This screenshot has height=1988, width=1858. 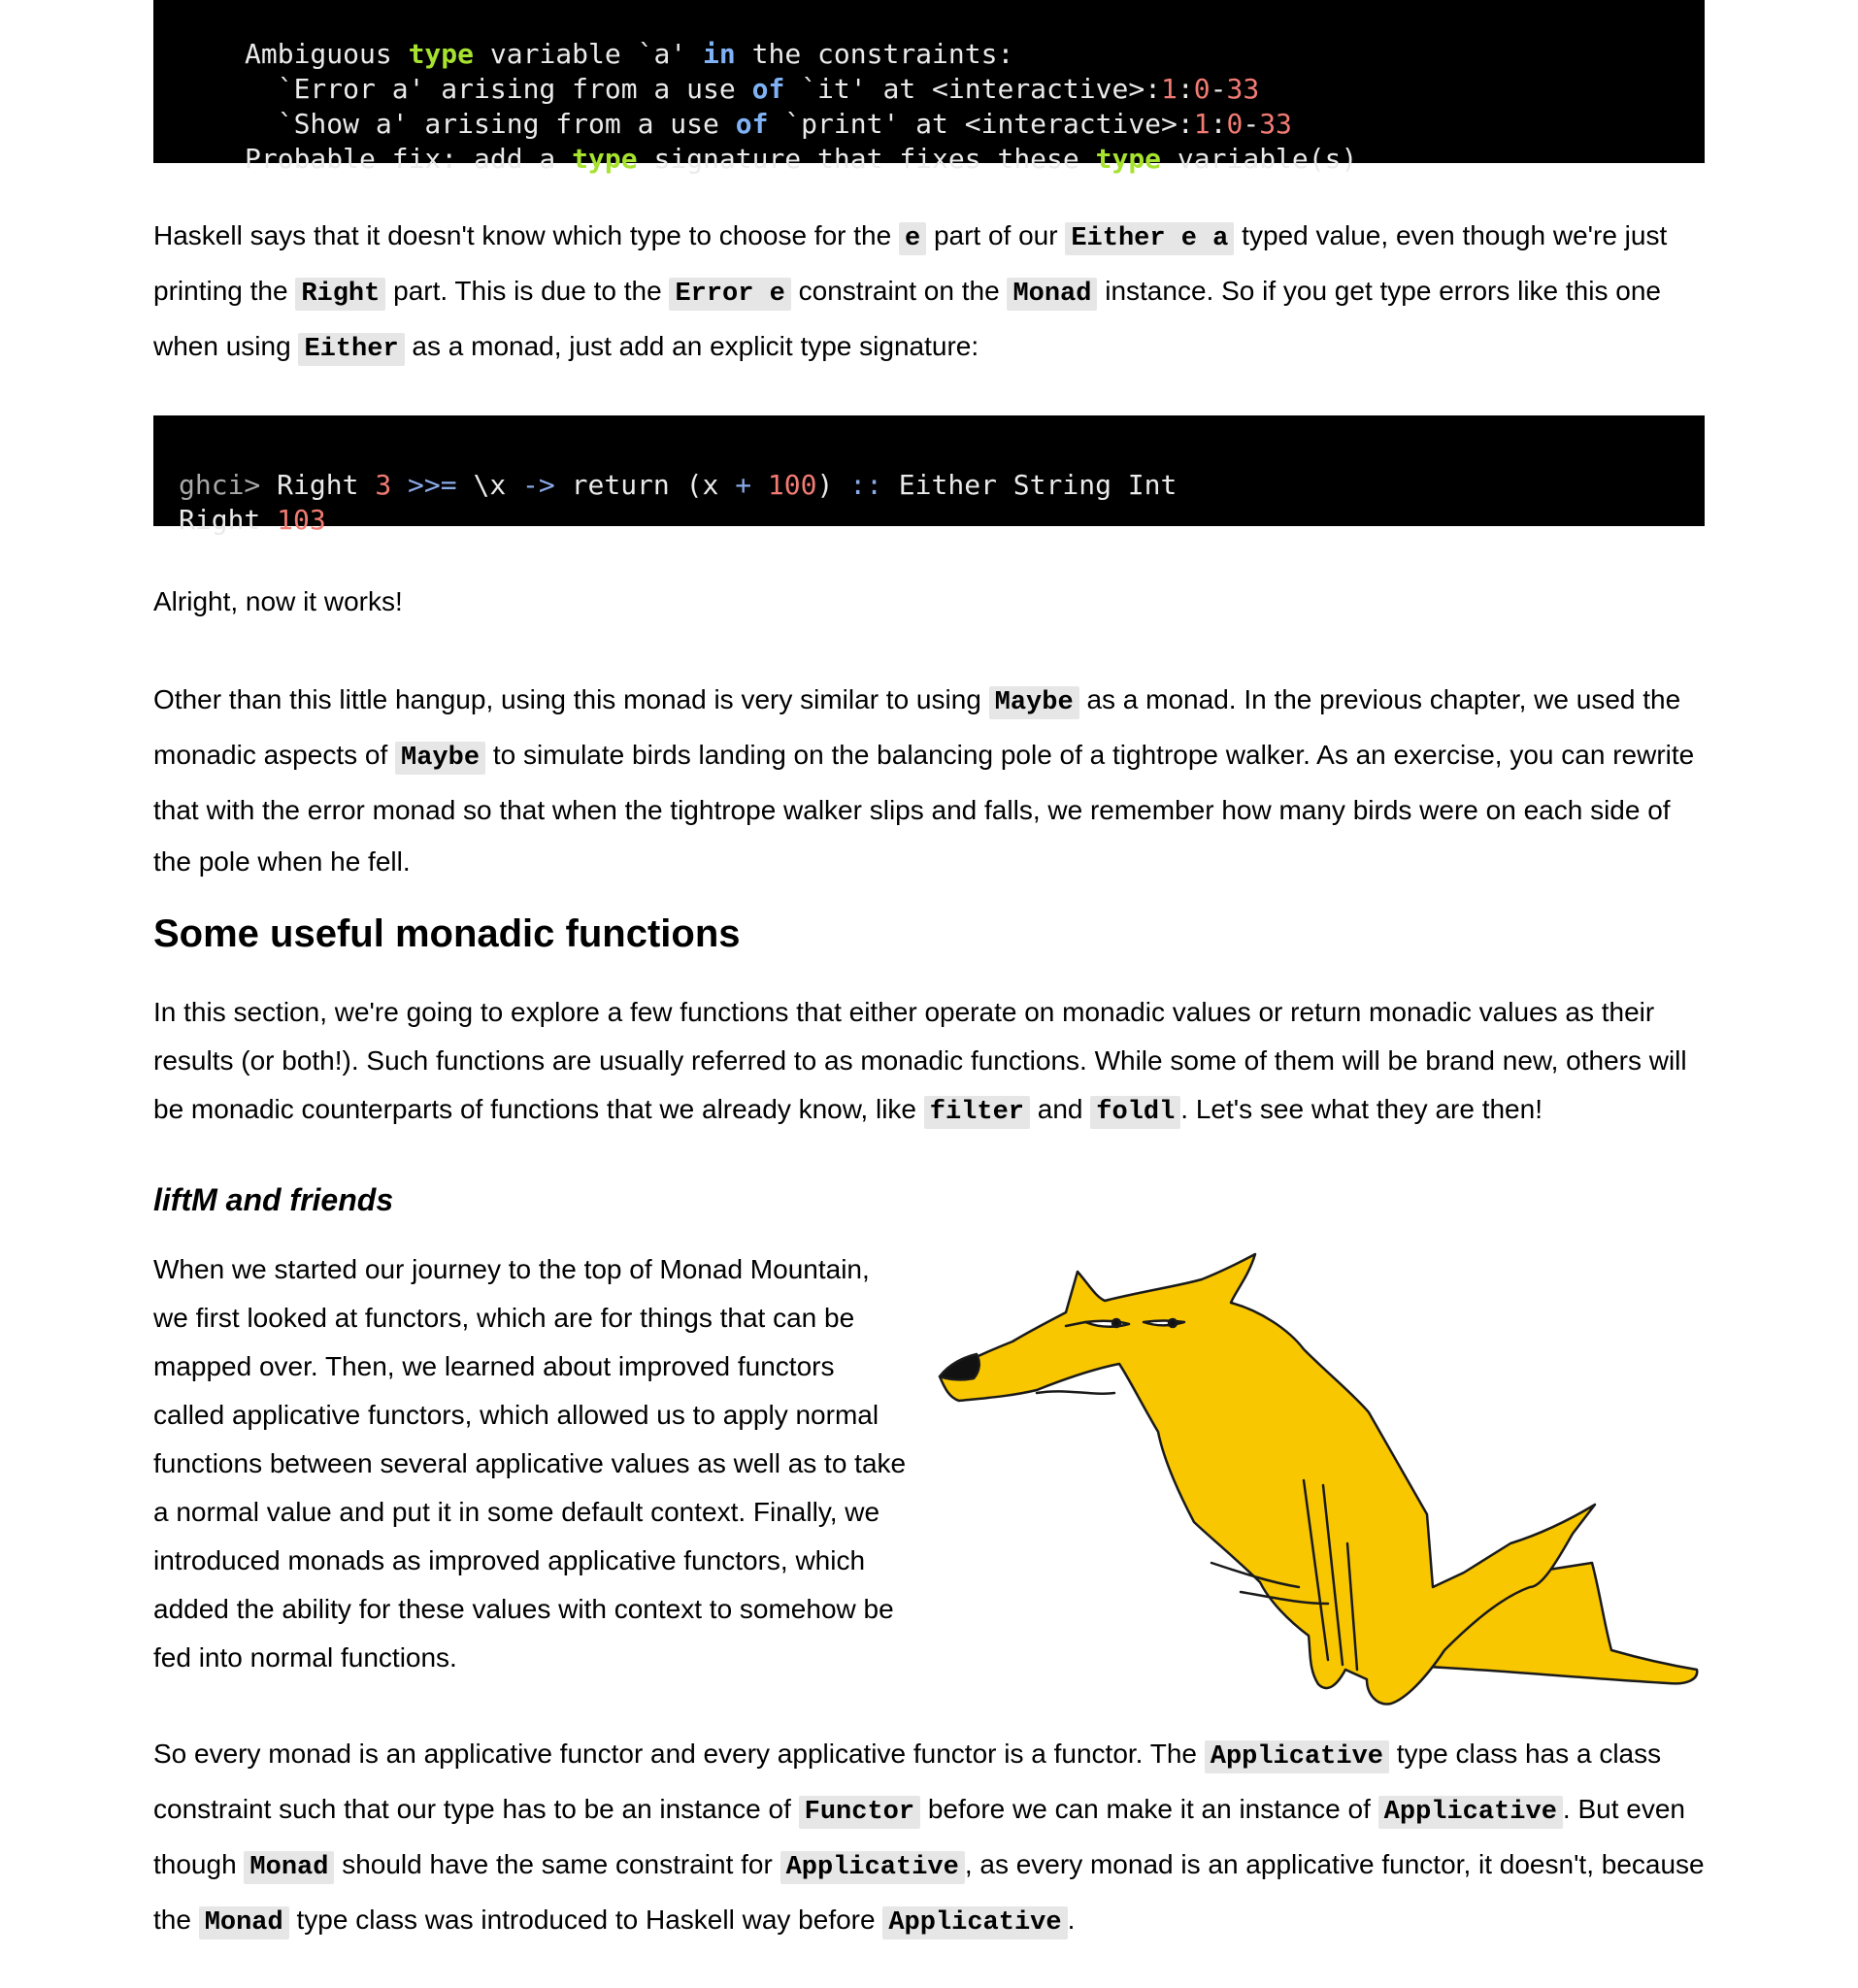 I want to click on inline-code: e, so click(x=912, y=239).